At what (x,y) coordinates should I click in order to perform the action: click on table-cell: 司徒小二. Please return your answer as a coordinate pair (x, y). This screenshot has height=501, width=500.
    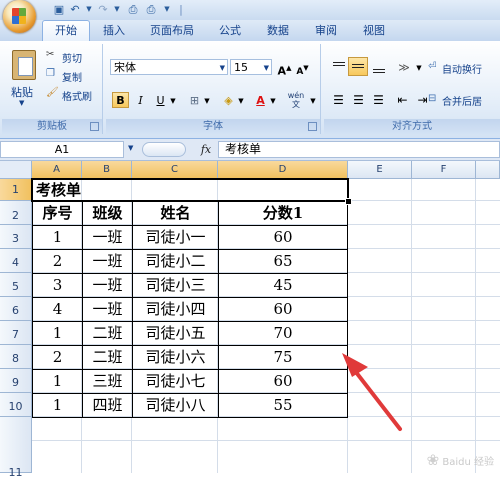
    Looking at the image, I should click on (175, 261).